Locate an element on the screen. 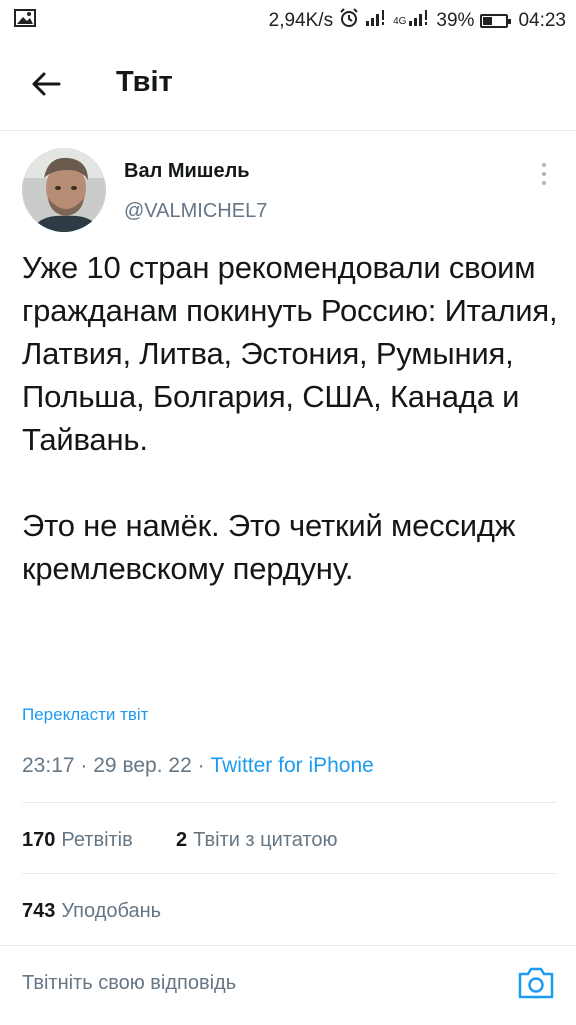 This screenshot has height=1025, width=576. retweets-label: Ретвітів is located at coordinates (97, 840).